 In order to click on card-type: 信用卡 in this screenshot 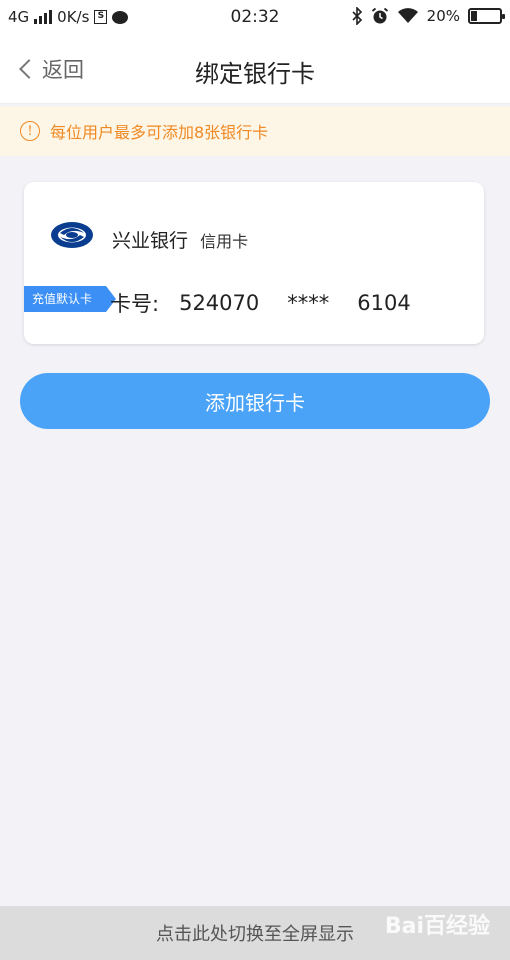, I will do `click(224, 241)`.